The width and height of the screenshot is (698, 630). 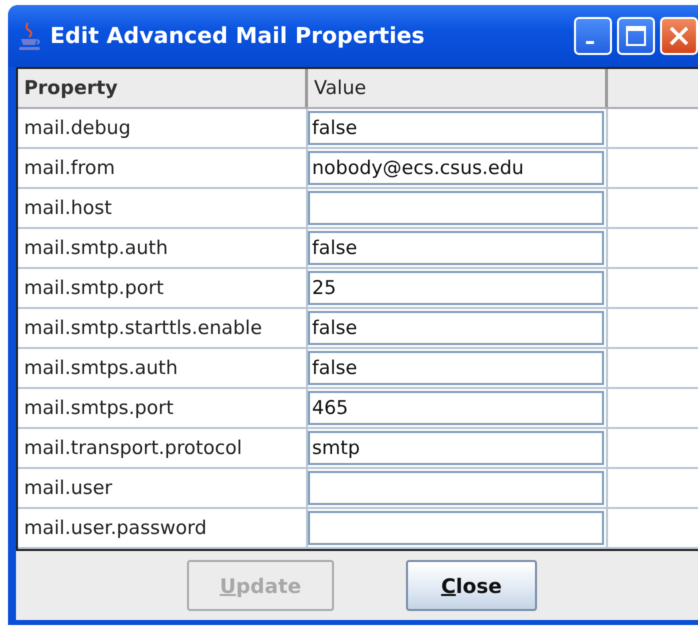 What do you see at coordinates (456, 288) in the screenshot?
I see `value-field: 25` at bounding box center [456, 288].